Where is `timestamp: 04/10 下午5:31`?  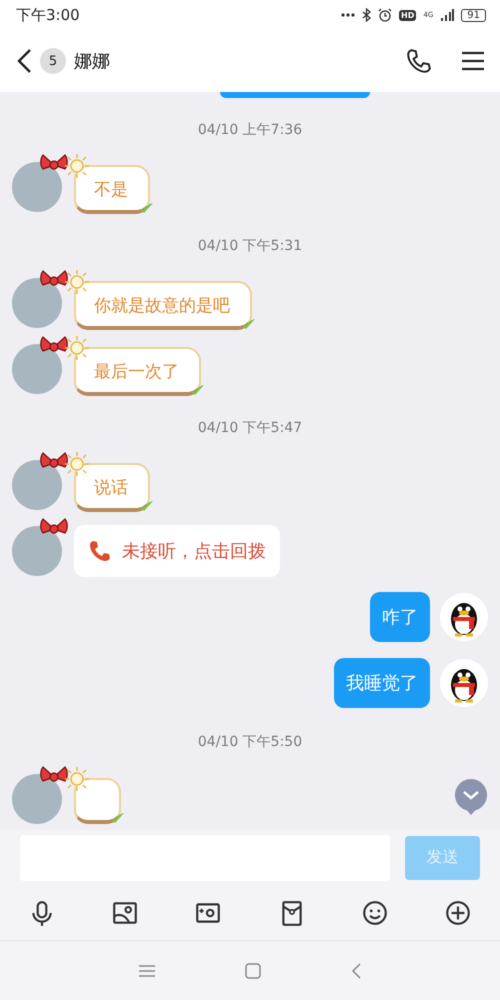
timestamp: 04/10 下午5:31 is located at coordinates (250, 246).